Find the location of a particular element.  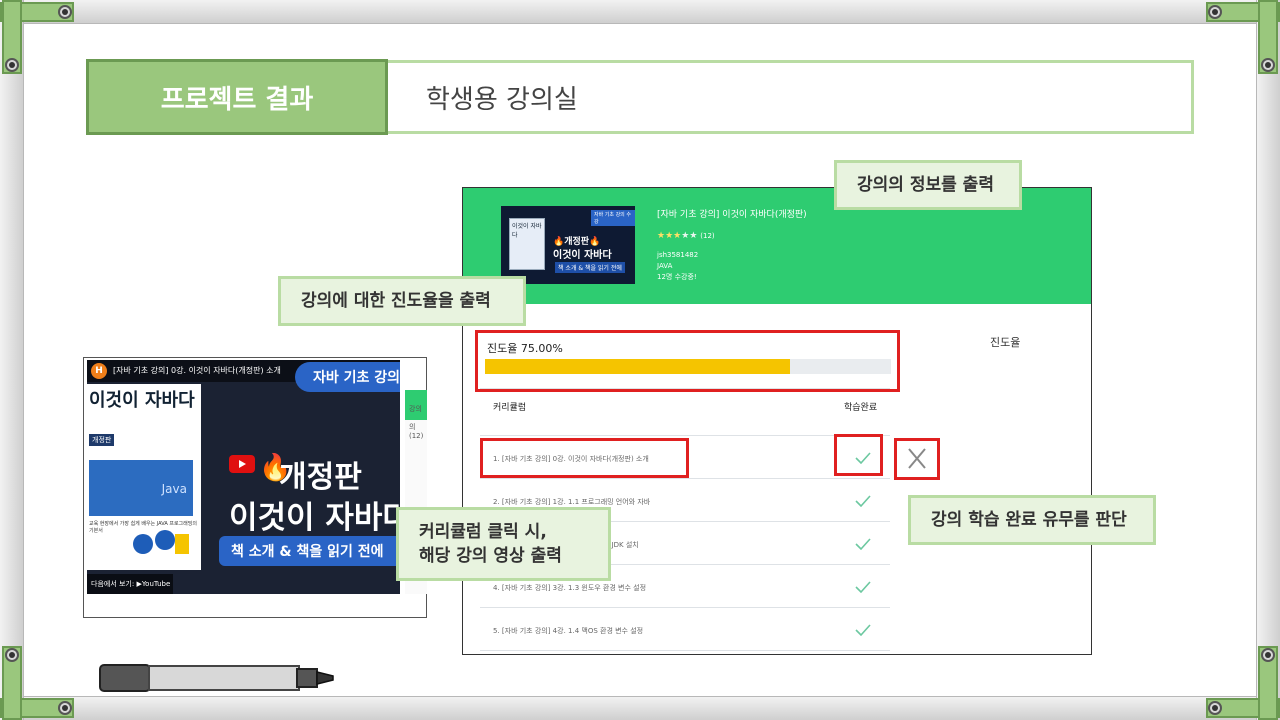

callout-progress: 강의에 대한 진도율을 출력 is located at coordinates (402, 301).